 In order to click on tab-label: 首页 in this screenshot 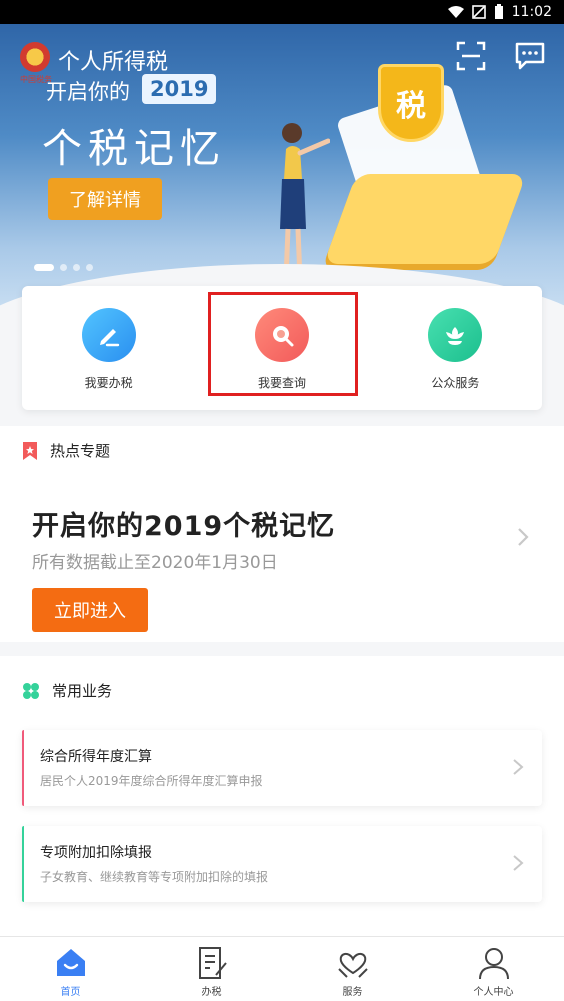, I will do `click(70, 992)`.